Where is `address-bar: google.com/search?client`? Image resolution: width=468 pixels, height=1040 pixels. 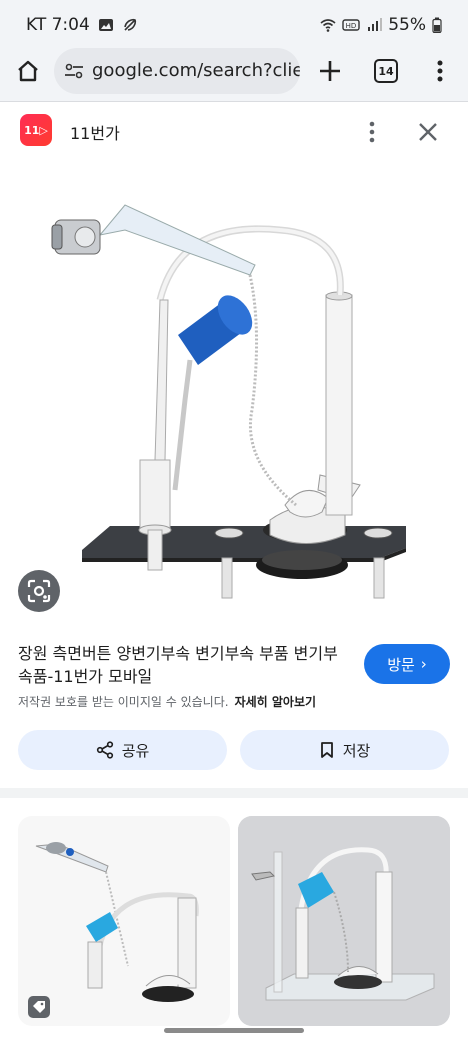
address-bar: google.com/search?client is located at coordinates (177, 71).